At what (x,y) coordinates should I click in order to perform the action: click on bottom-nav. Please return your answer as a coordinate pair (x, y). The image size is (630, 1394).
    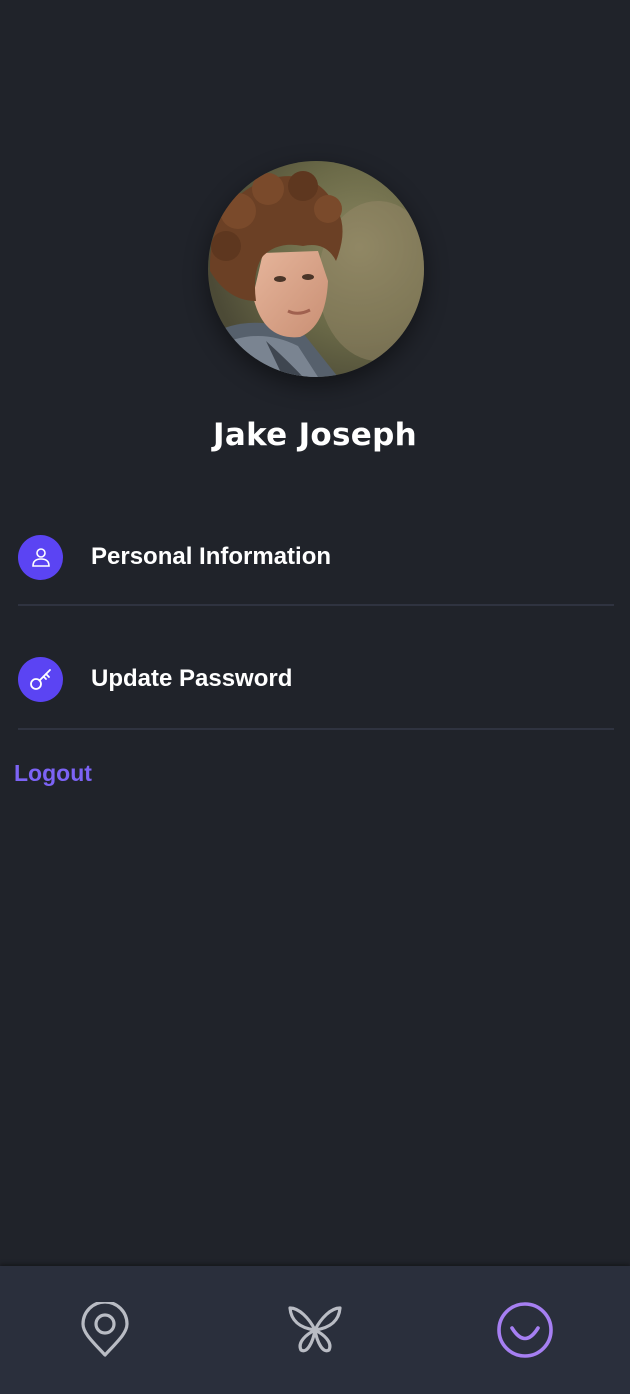
    Looking at the image, I should click on (315, 1330).